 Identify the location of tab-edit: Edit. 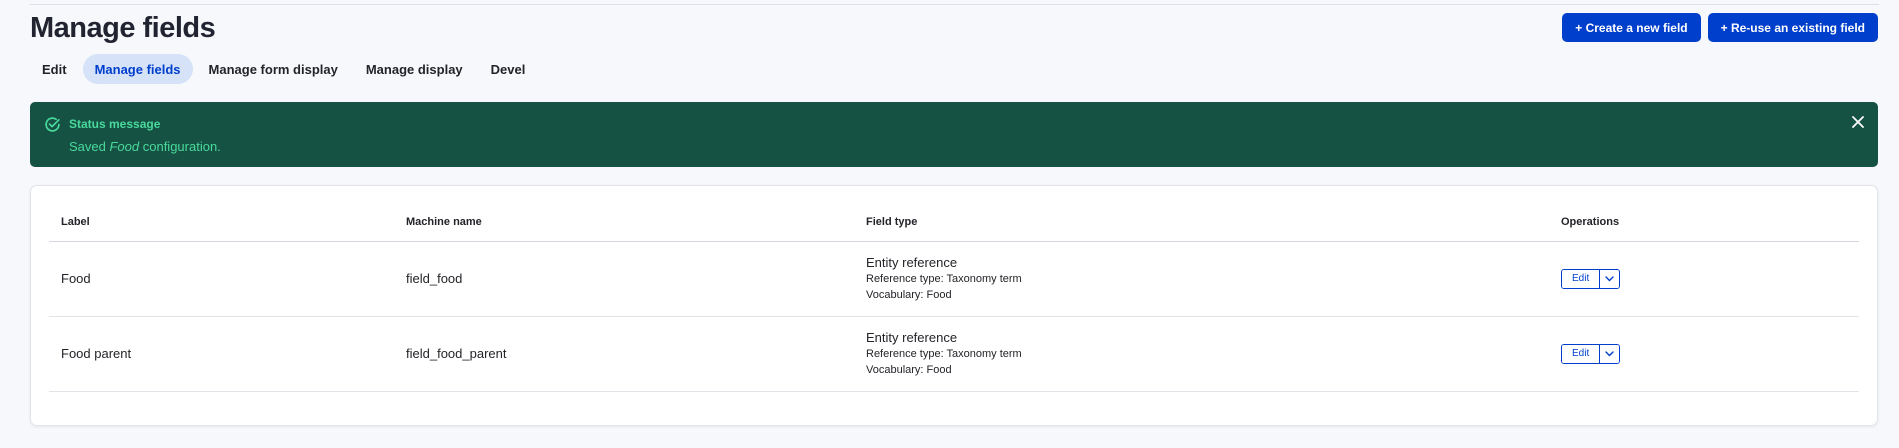
(54, 69).